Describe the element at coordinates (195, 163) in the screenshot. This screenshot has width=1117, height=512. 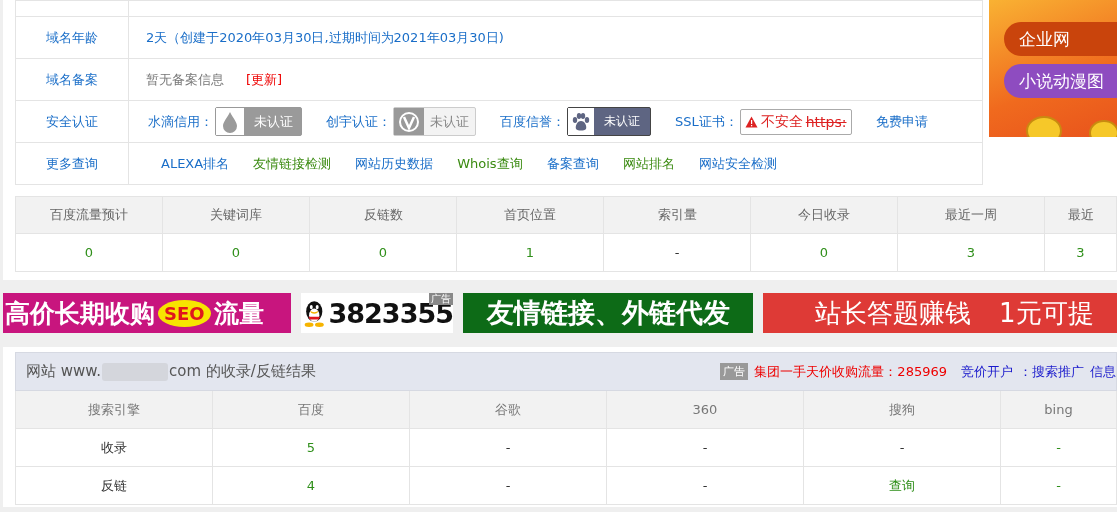
I see `query-link: ALEXA排名` at that location.